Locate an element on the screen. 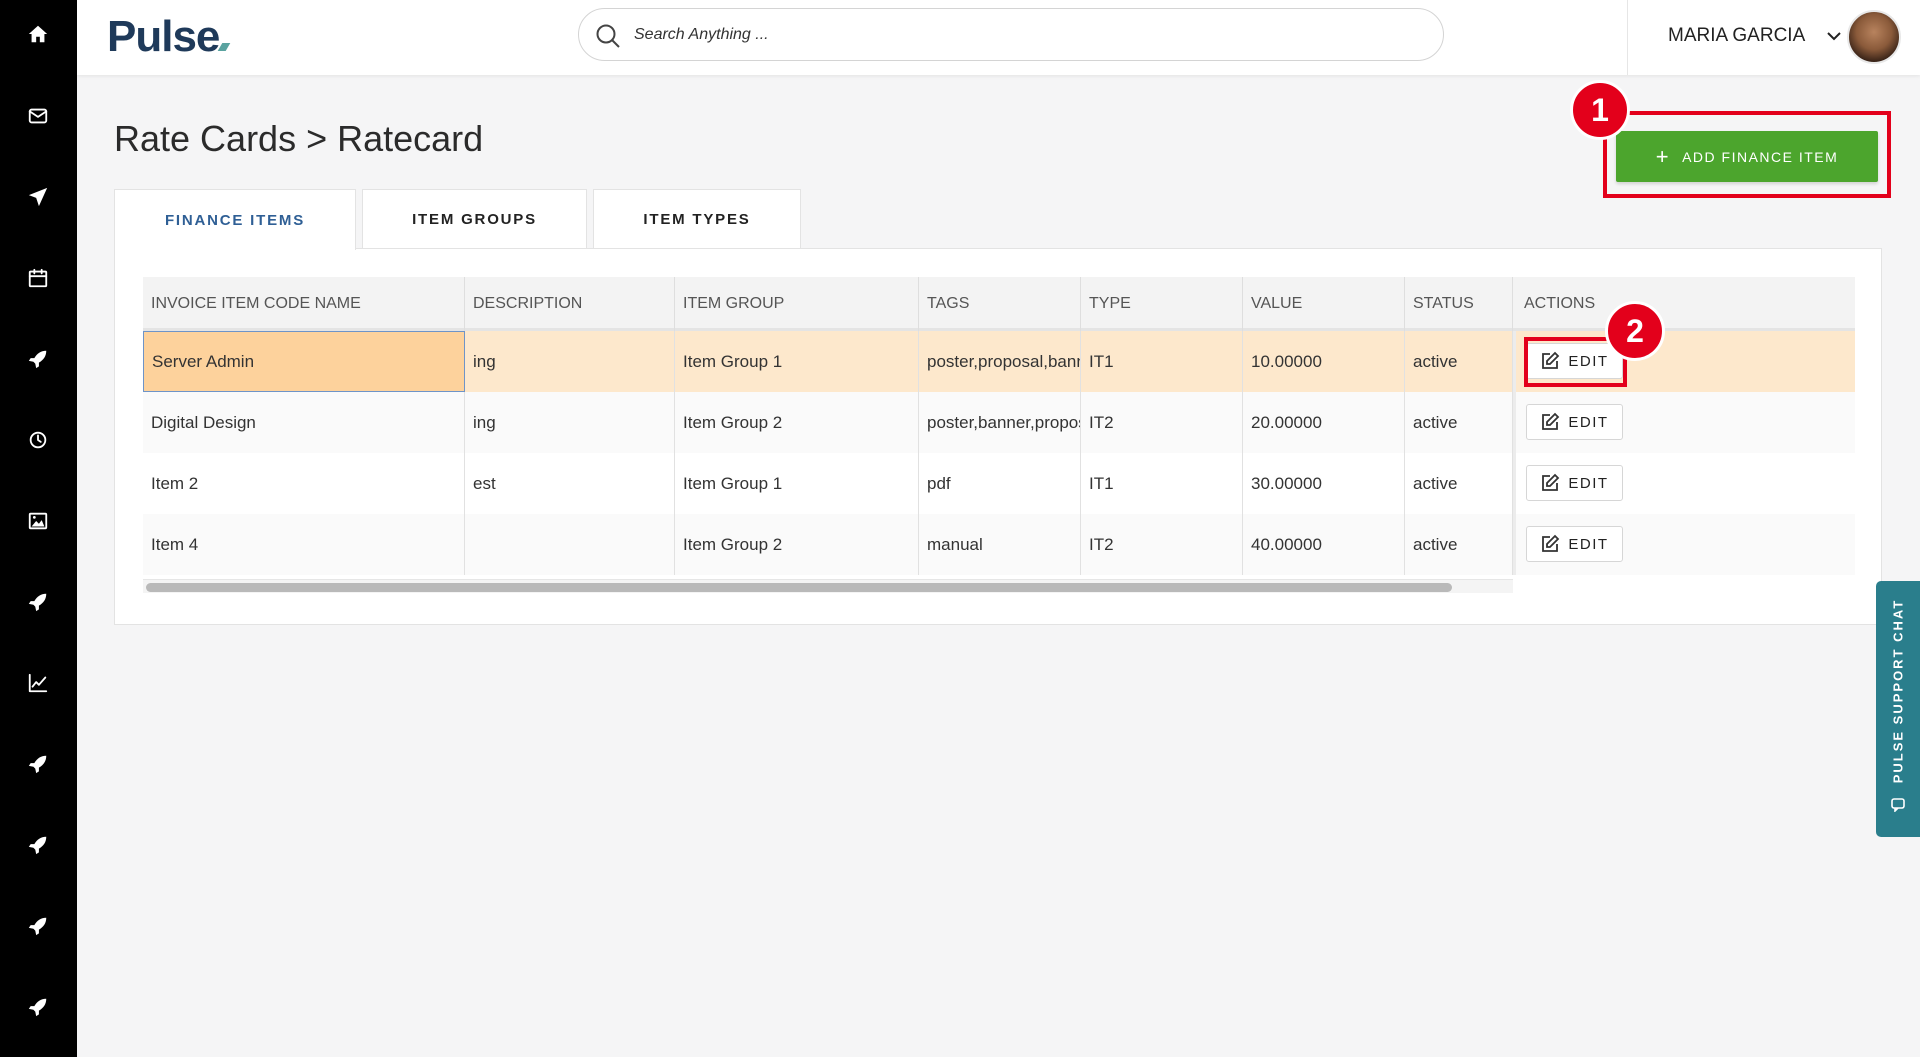 Image resolution: width=1920 pixels, height=1057 pixels. annotation-badge-1: 1 is located at coordinates (1600, 110).